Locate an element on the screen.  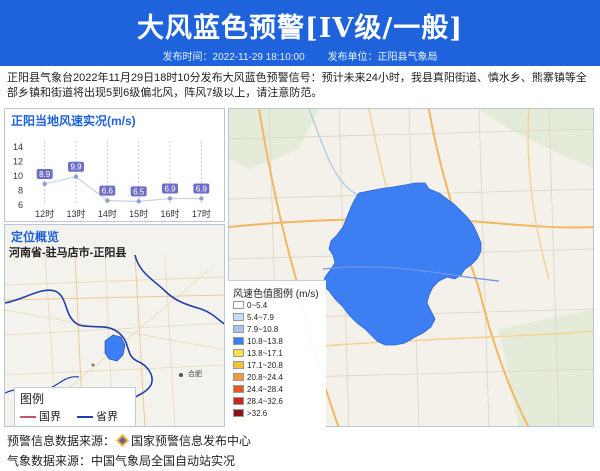
scale-item-7: 24.4~28.4 is located at coordinates (258, 390).